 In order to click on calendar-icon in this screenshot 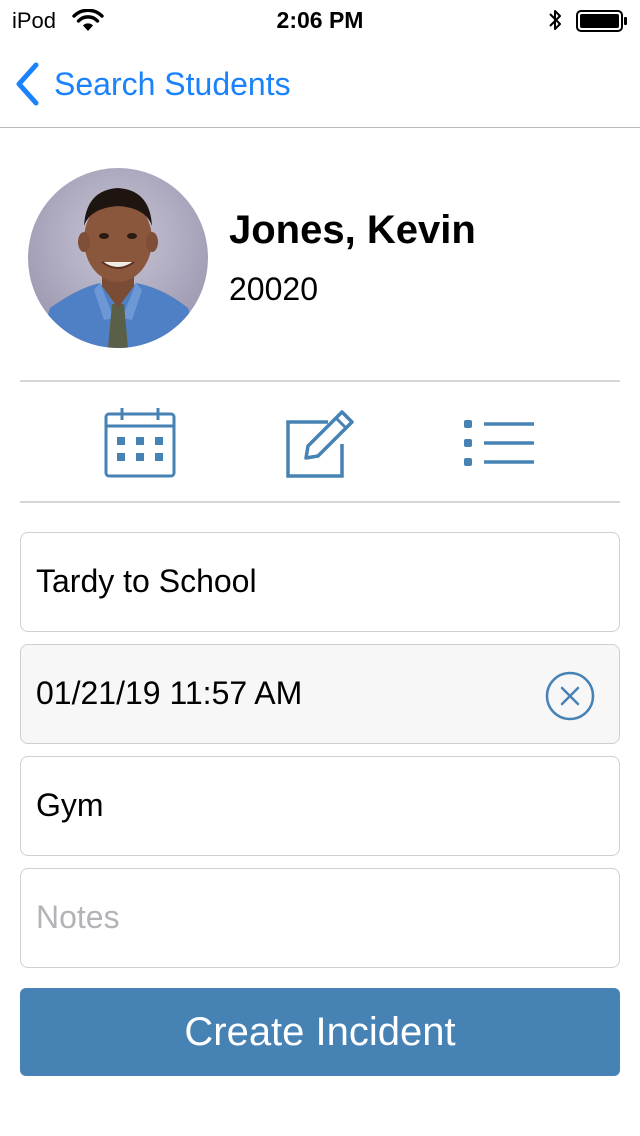, I will do `click(140, 443)`.